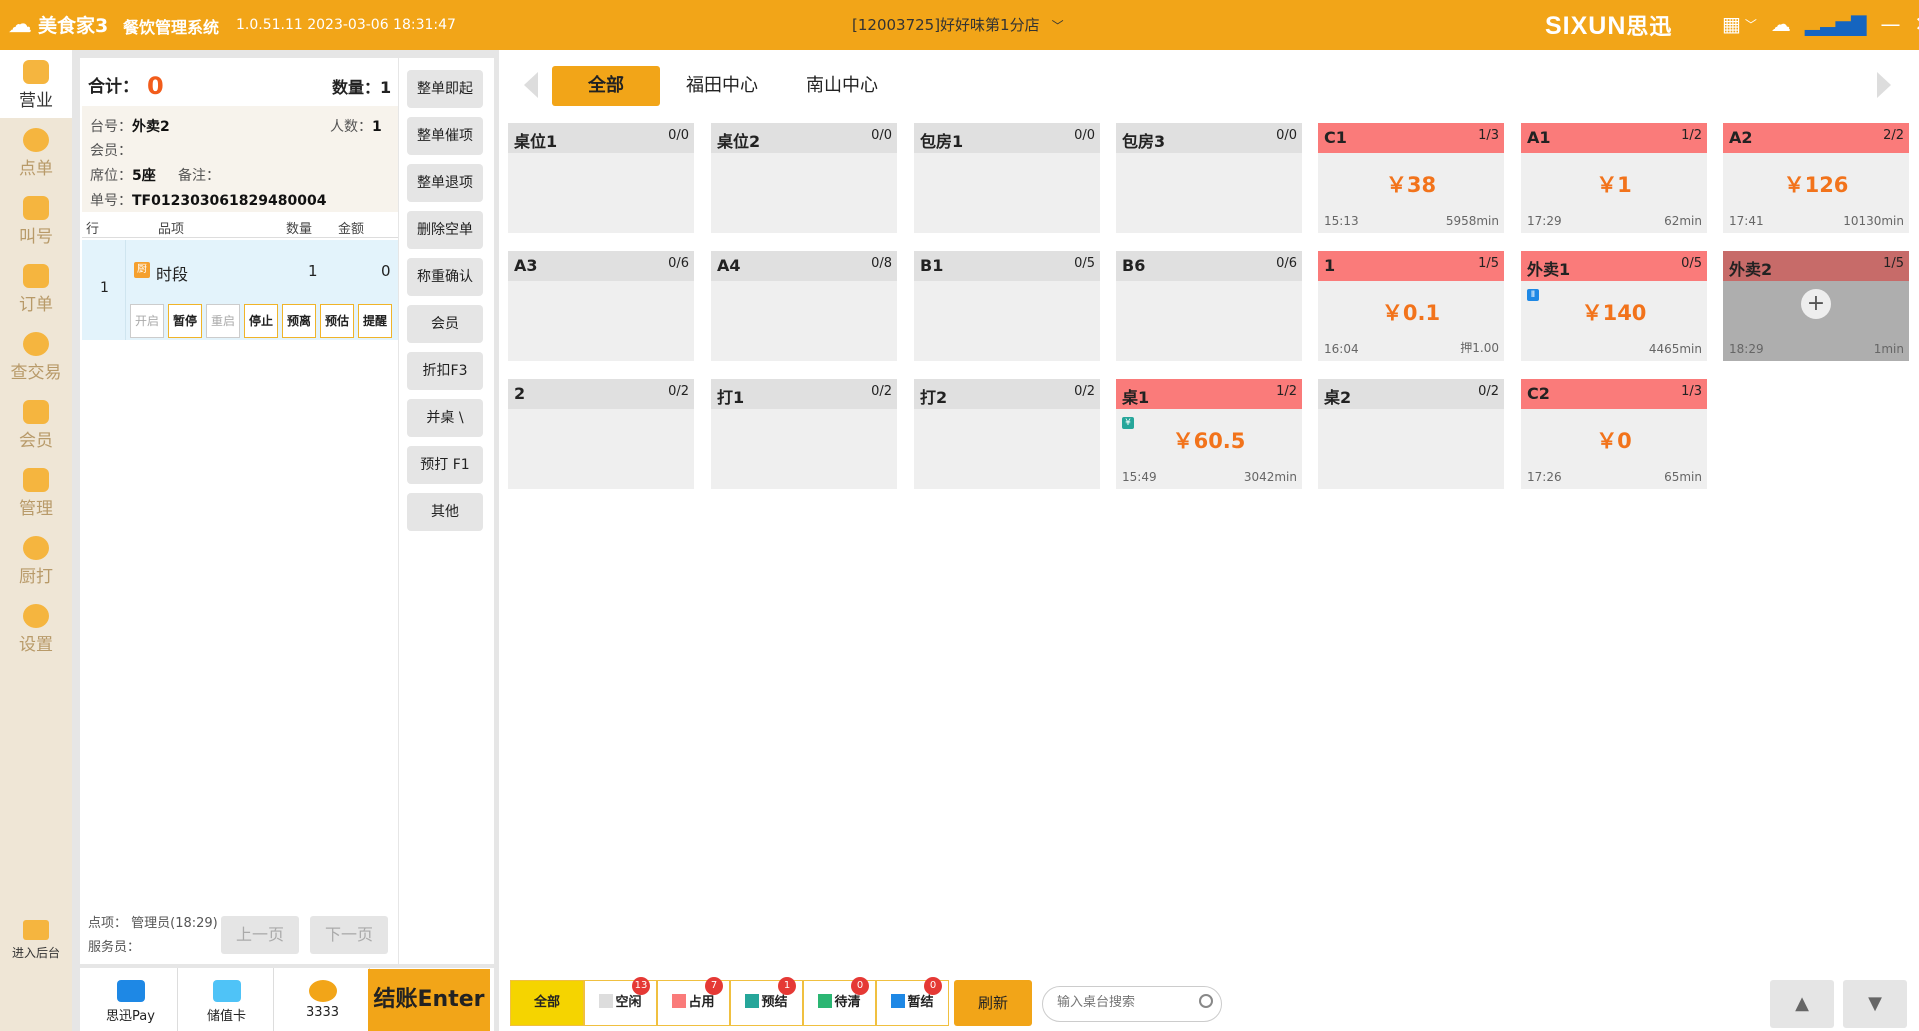  Describe the element at coordinates (912, 1001) in the screenshot. I see `filter-suspended: 暂结 0` at that location.